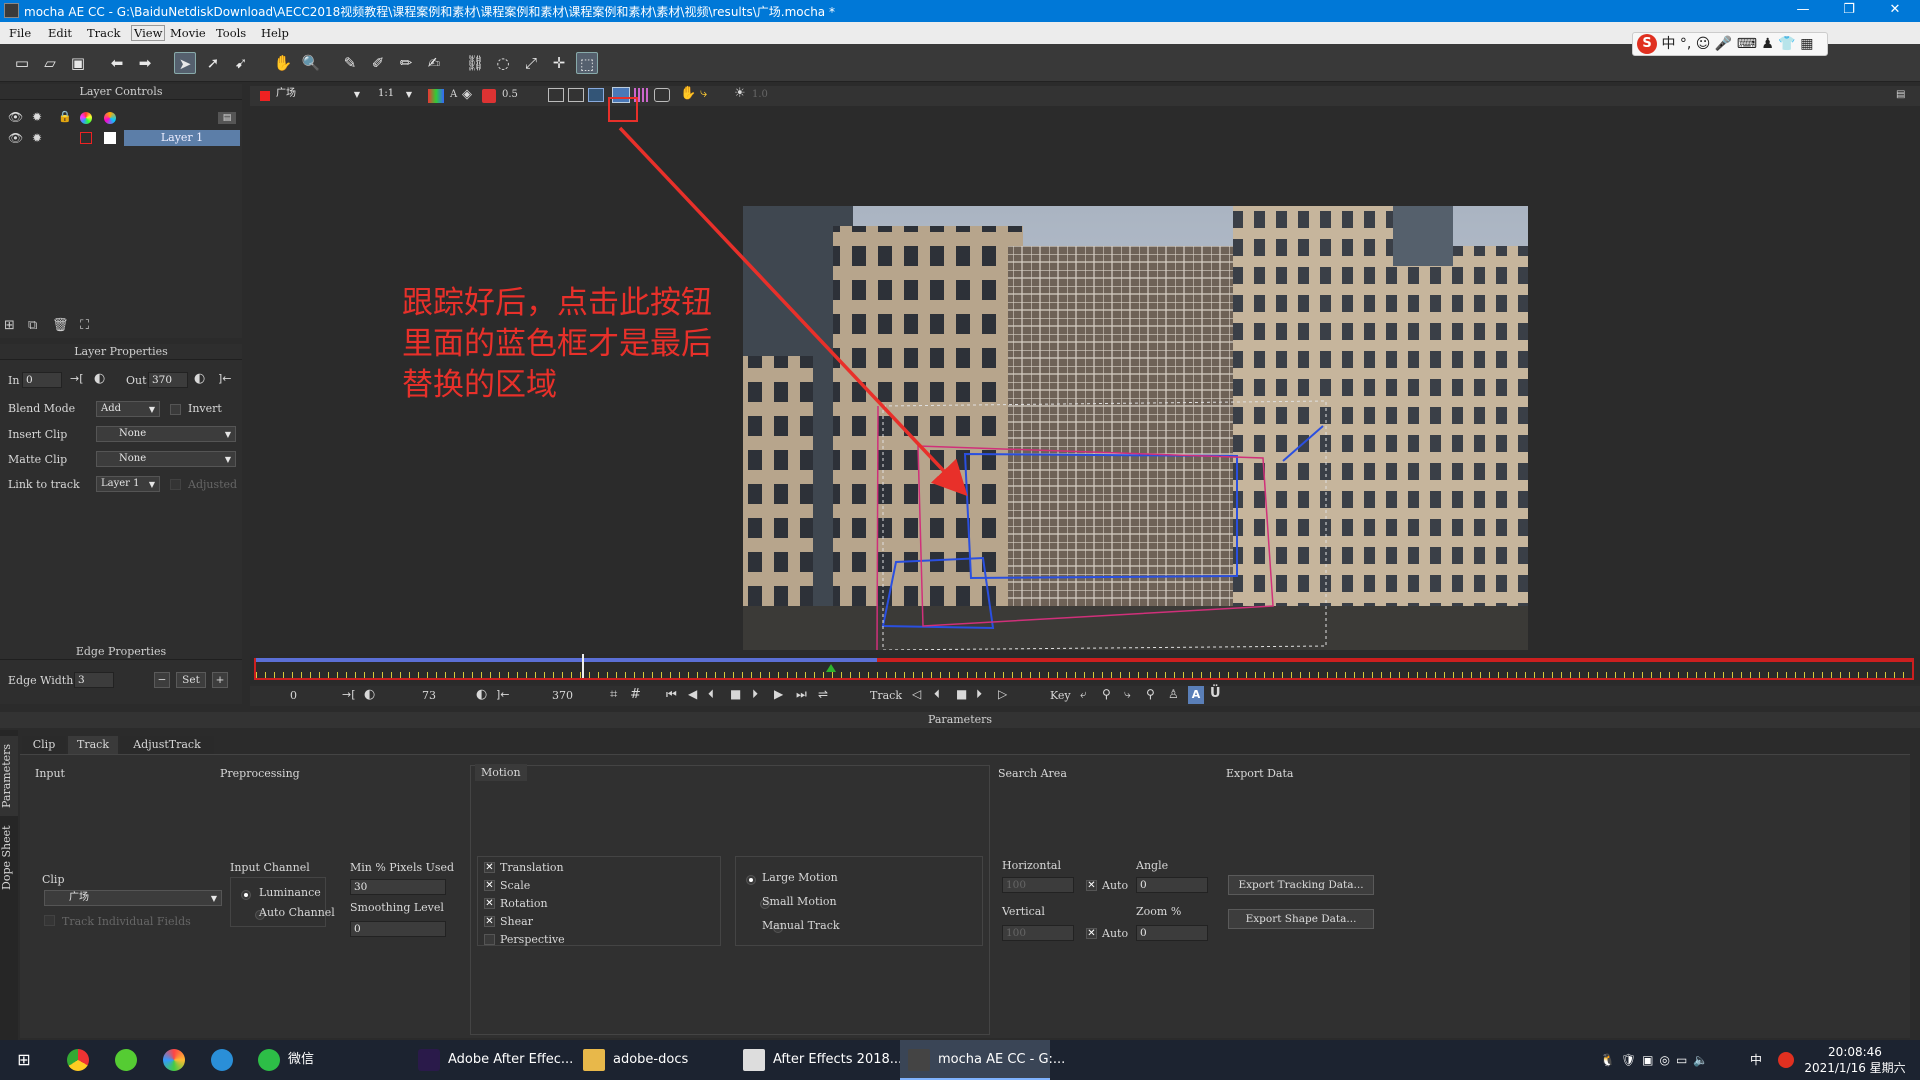 The height and width of the screenshot is (1080, 1920). I want to click on adjusted-checkbox, so click(175, 484).